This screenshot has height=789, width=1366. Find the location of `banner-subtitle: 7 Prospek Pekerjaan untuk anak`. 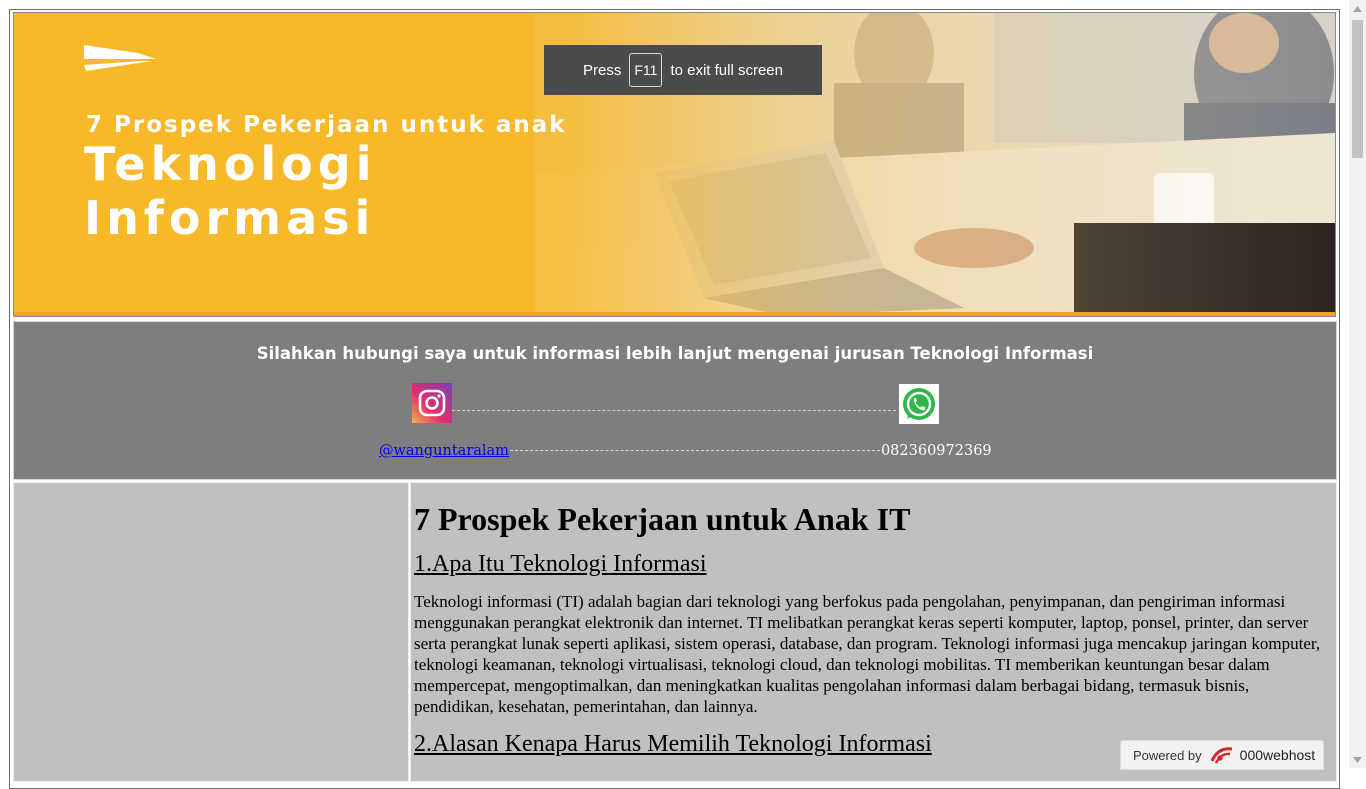

banner-subtitle: 7 Prospek Pekerjaan untuk anak is located at coordinates (326, 125).